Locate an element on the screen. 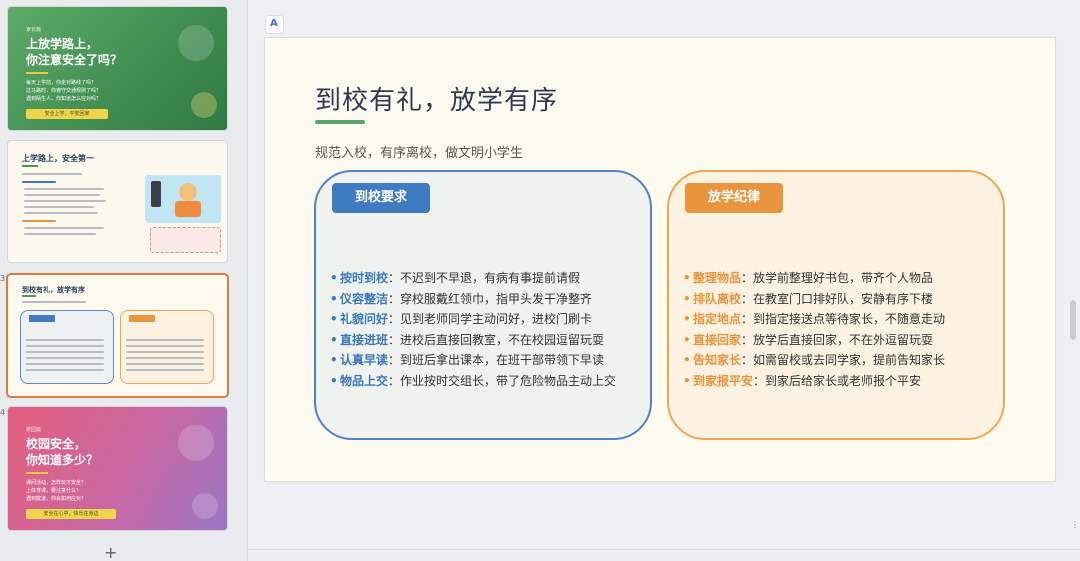  thumb-left-card is located at coordinates (67, 347).